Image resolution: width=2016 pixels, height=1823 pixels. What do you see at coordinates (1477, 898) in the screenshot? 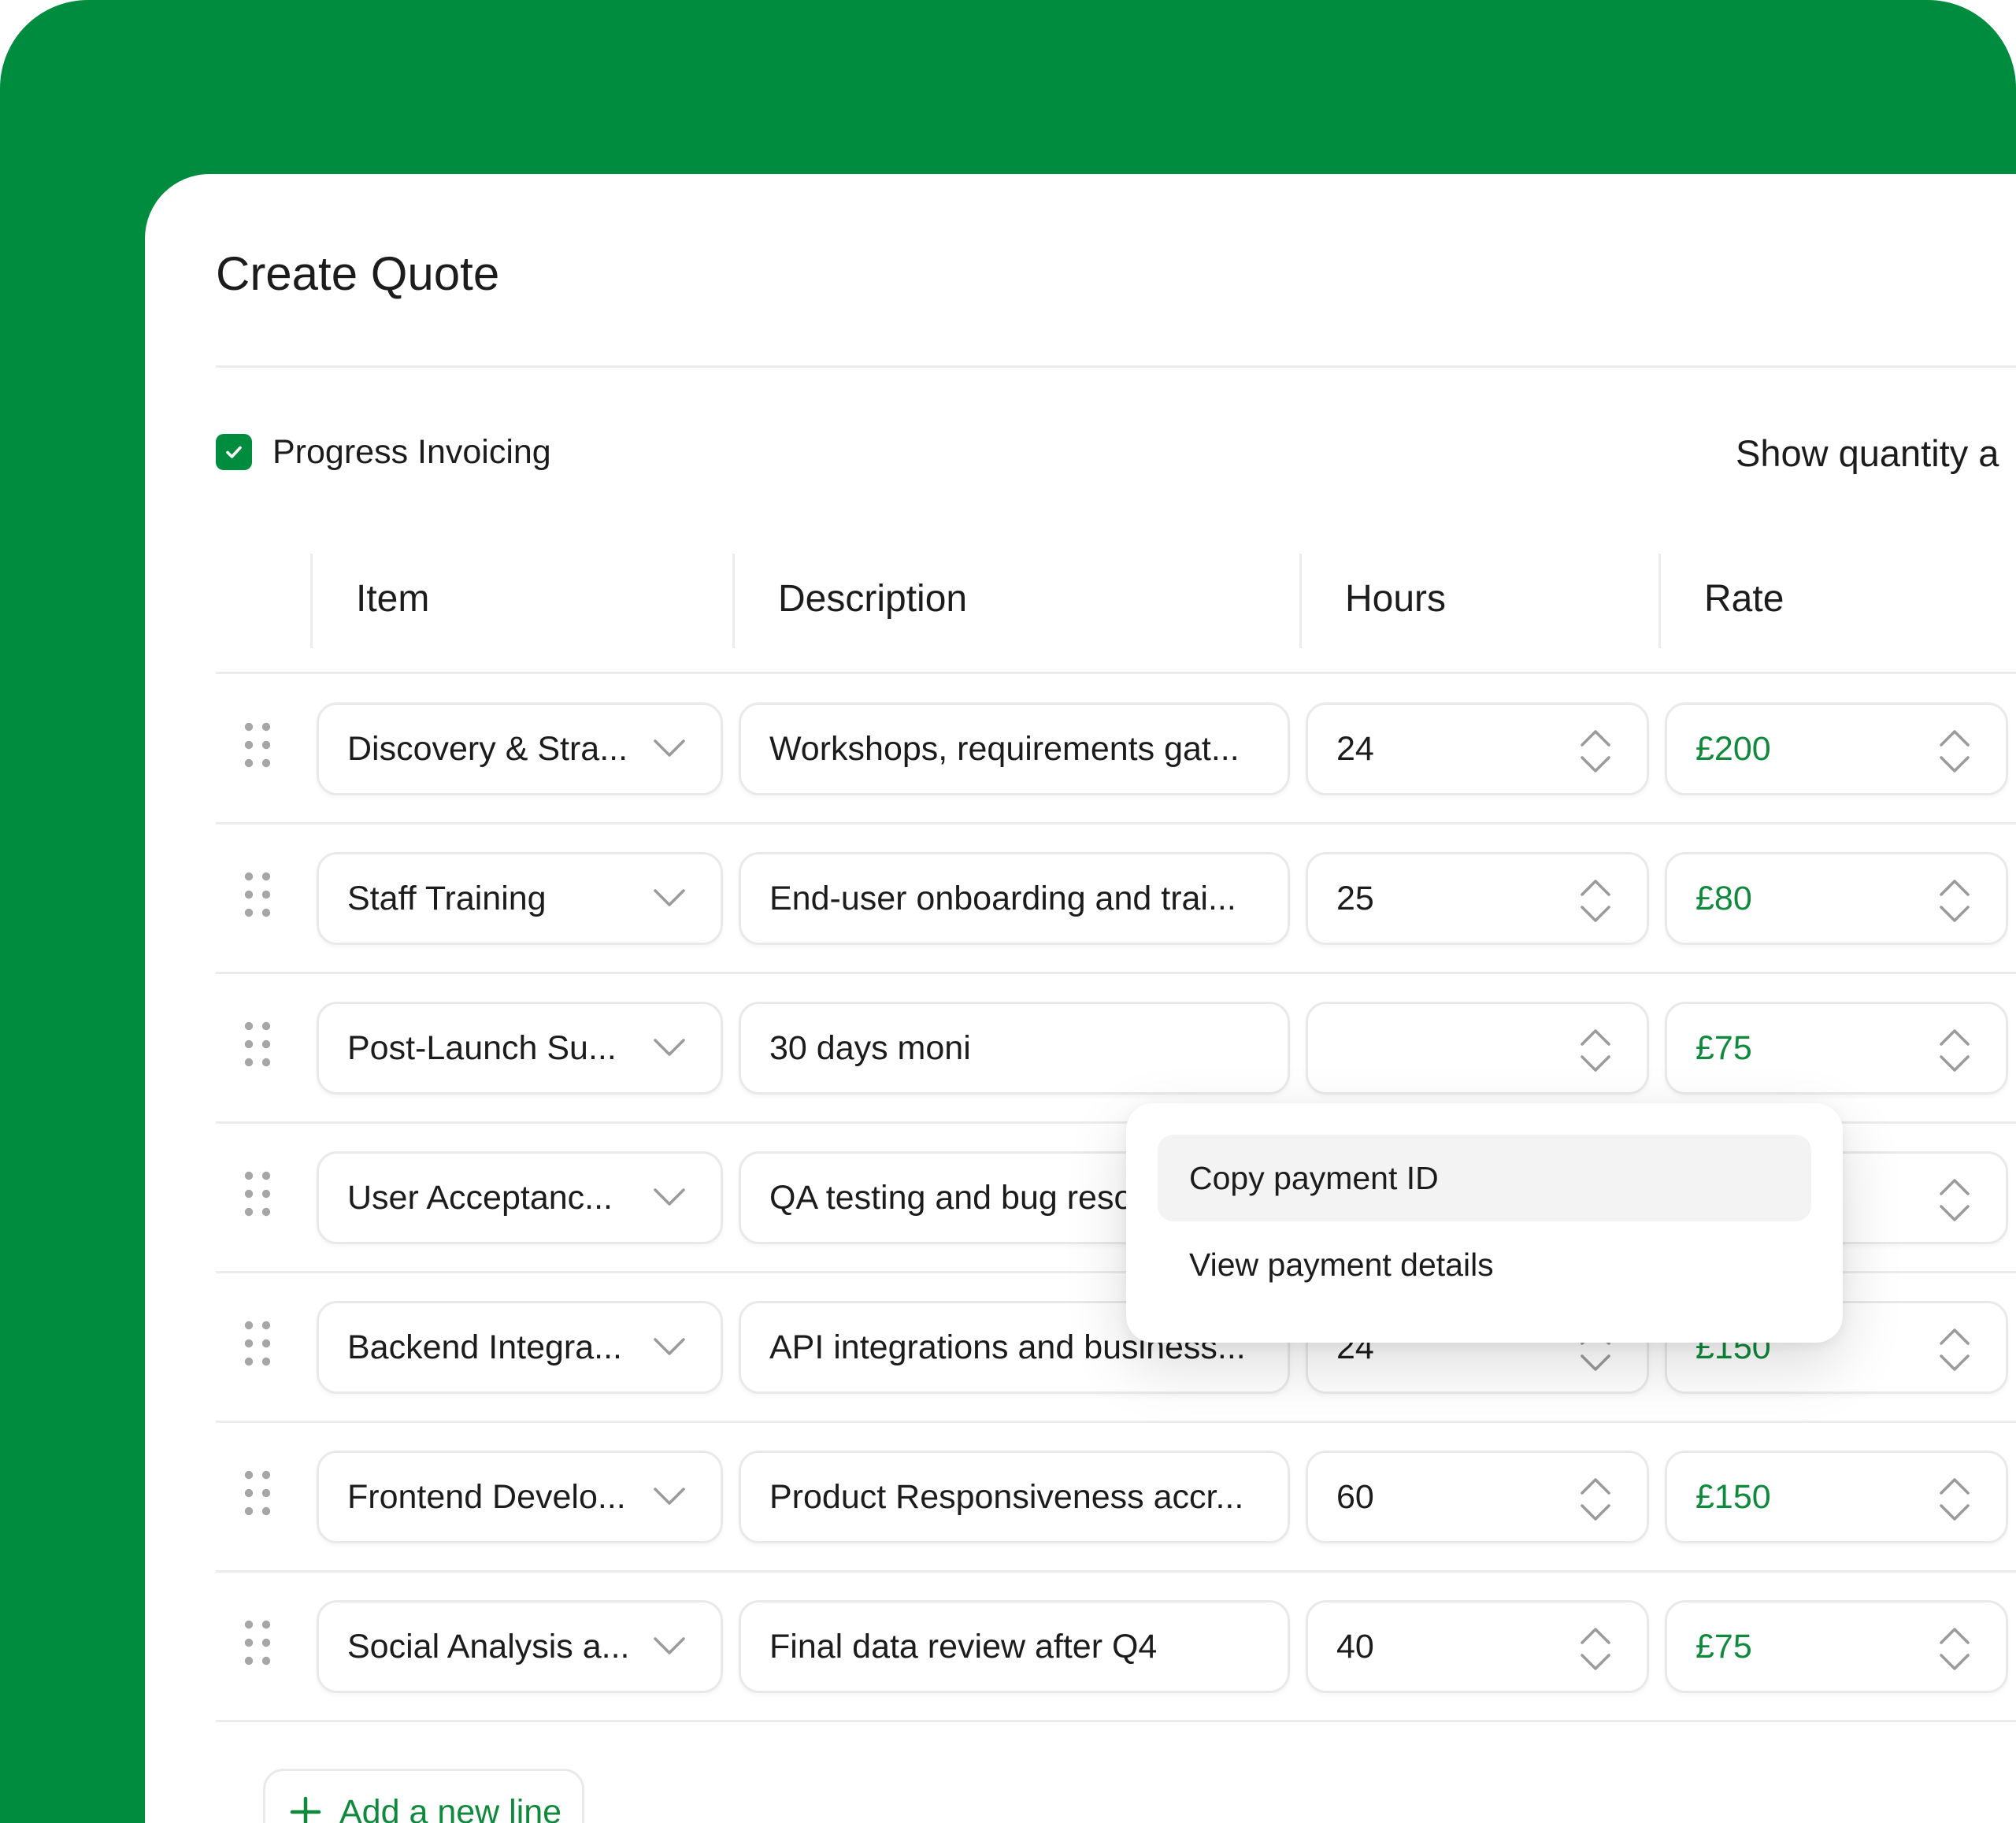
I see `hours-input: 25` at bounding box center [1477, 898].